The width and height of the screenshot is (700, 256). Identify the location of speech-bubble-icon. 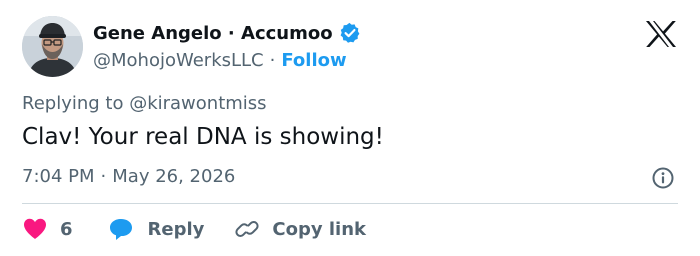
(121, 229).